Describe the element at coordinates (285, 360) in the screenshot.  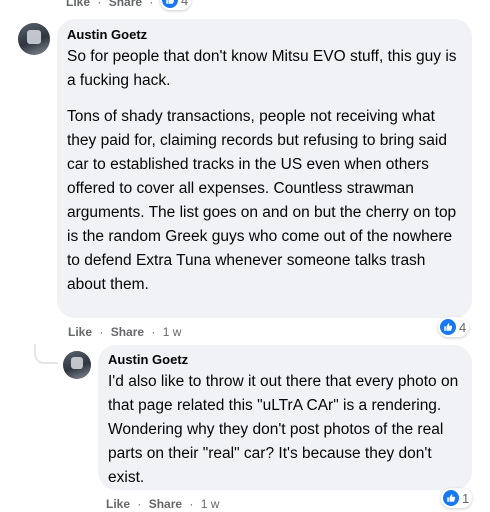
I see `reply-author: Austin Goetz` at that location.